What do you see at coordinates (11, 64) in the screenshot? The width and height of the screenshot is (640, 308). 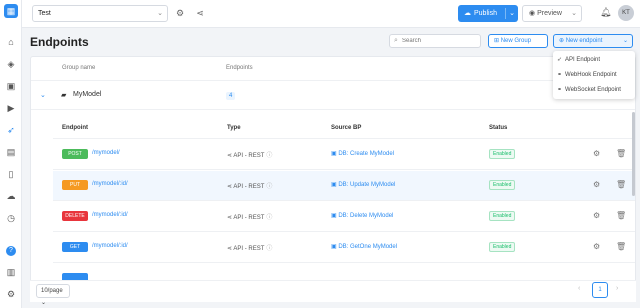 I see `cube-icon: ◈` at bounding box center [11, 64].